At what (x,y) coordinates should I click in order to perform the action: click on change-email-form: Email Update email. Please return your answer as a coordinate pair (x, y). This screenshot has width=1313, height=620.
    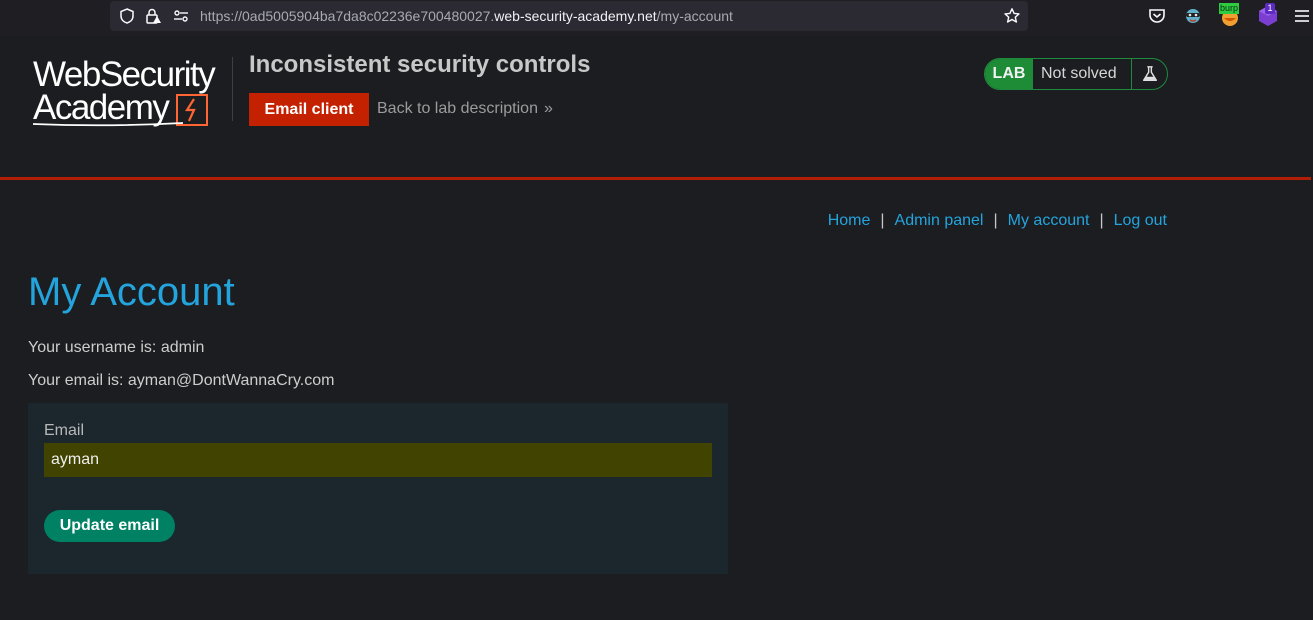
    Looking at the image, I should click on (378, 488).